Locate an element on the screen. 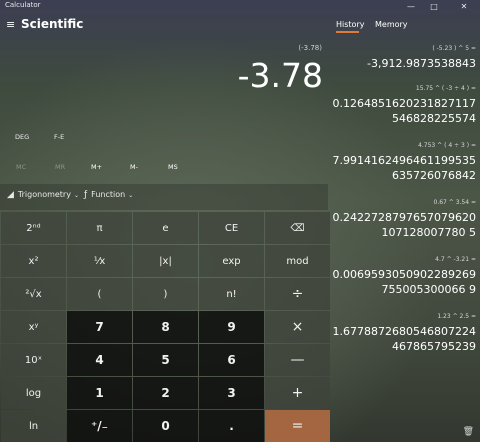 This screenshot has height=442, width=480. function-label: Function is located at coordinates (108, 194).